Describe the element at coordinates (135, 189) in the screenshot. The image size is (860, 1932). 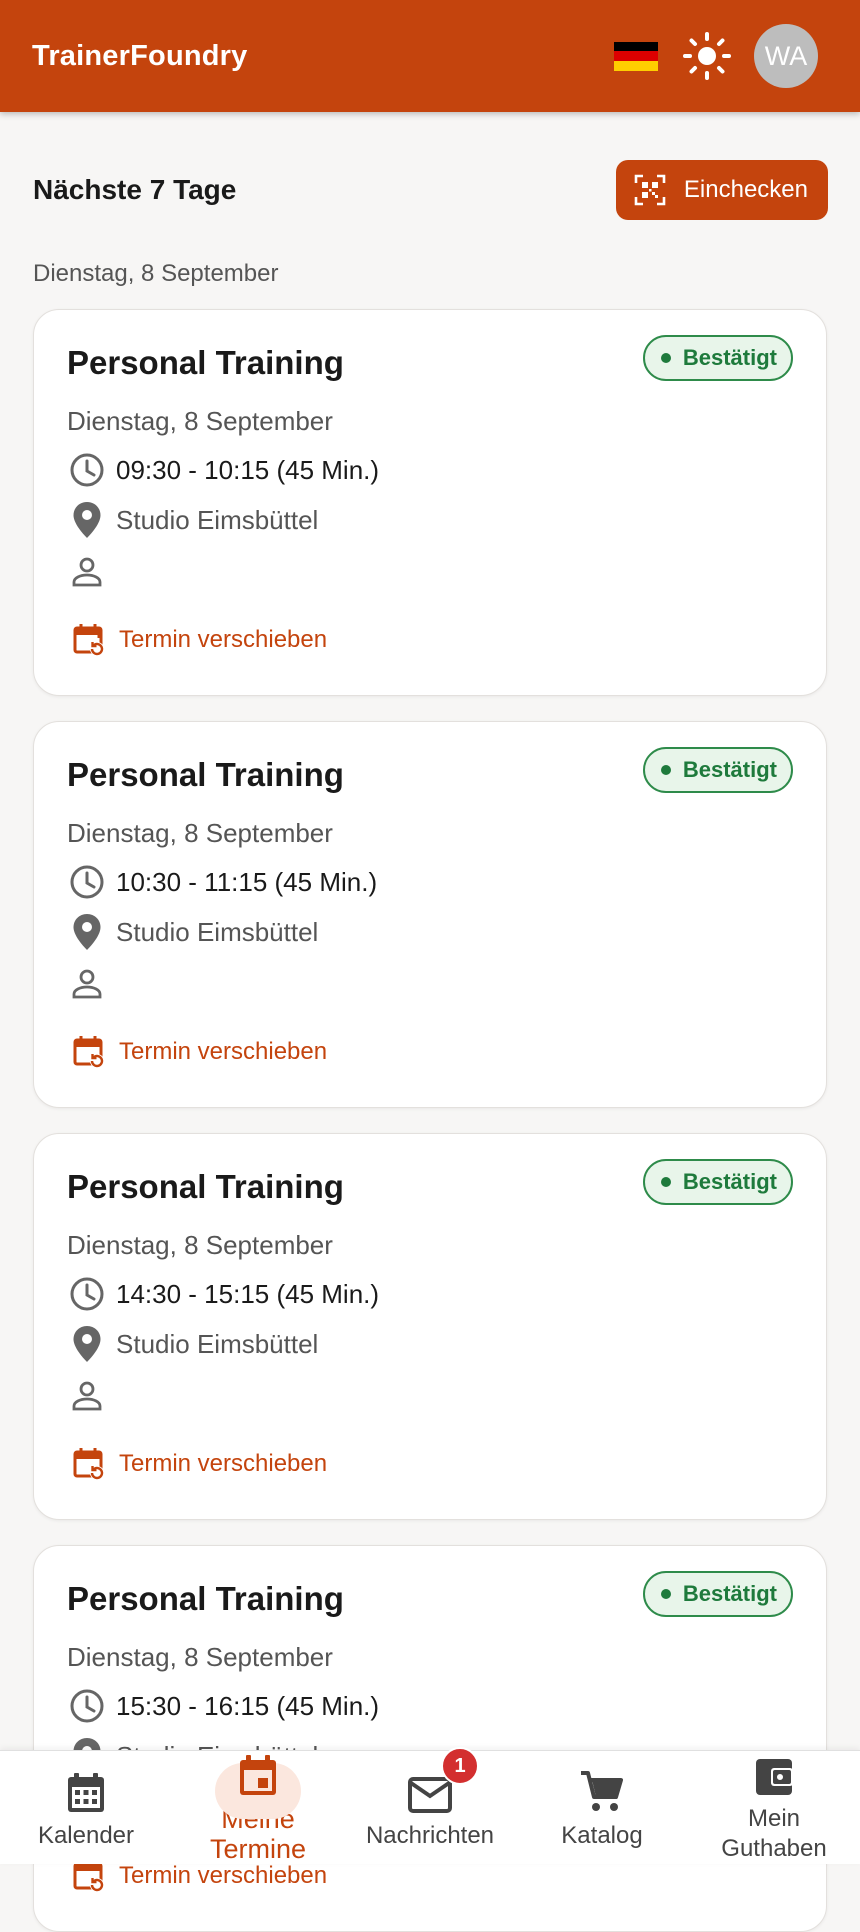
I see `page-title: Nächste 7 Tage` at that location.